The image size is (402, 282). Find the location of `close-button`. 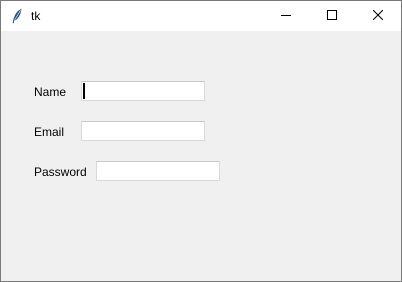

close-button is located at coordinates (378, 16).